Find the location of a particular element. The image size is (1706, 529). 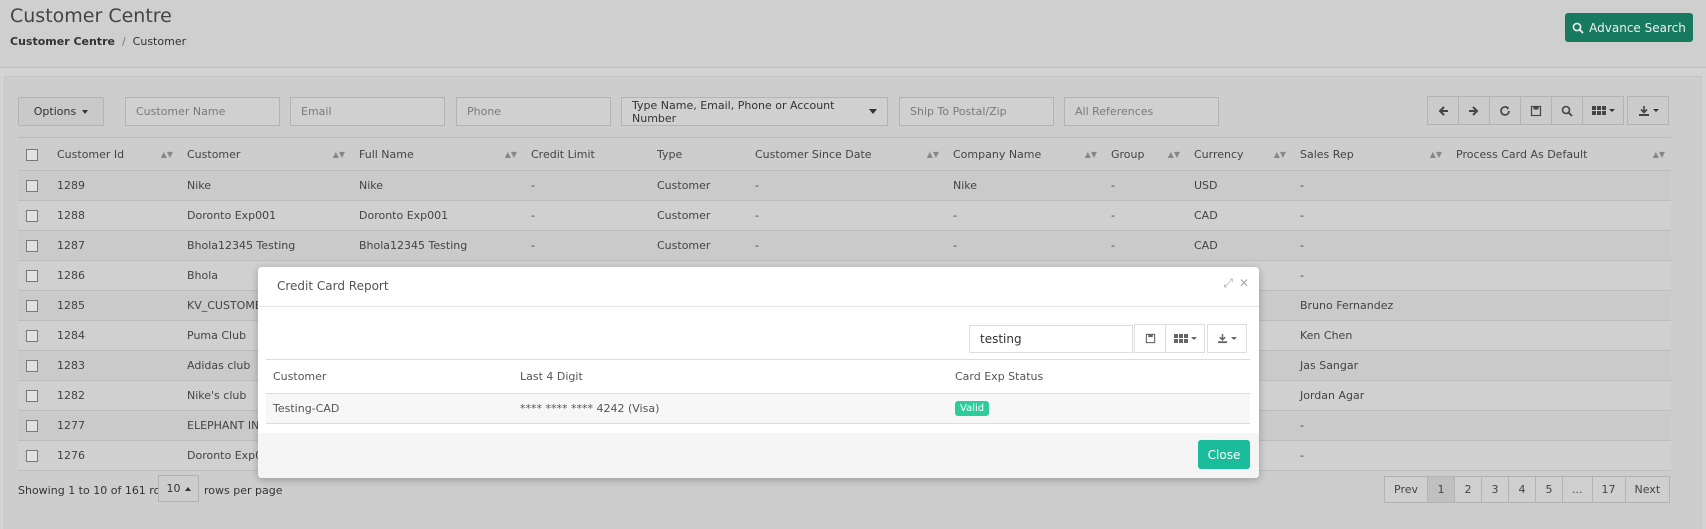

references-input: All References is located at coordinates (1141, 111).